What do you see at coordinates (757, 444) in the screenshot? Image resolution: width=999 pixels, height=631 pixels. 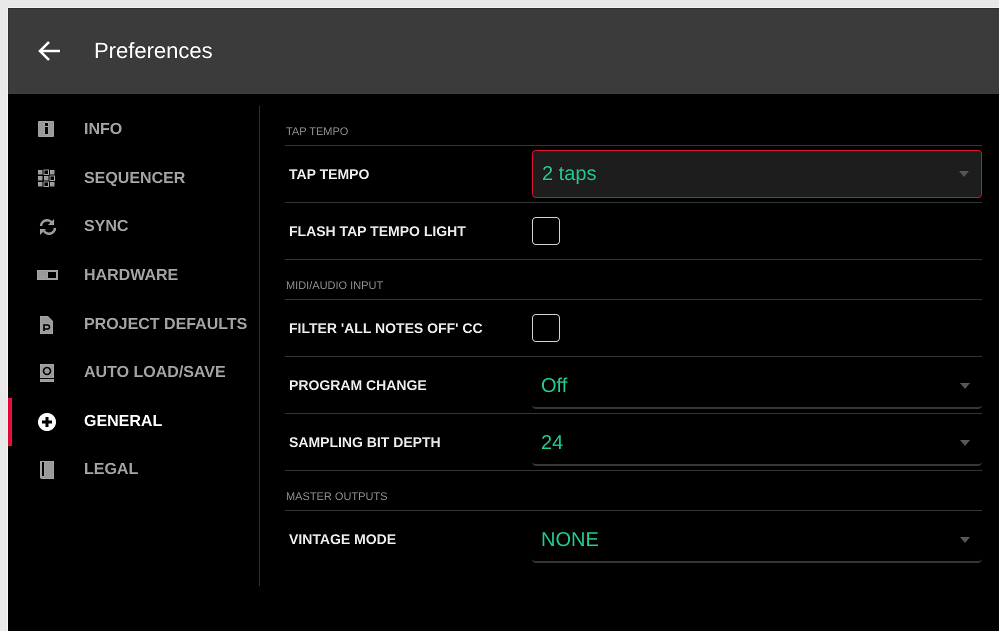 I see `dropdown: 24` at bounding box center [757, 444].